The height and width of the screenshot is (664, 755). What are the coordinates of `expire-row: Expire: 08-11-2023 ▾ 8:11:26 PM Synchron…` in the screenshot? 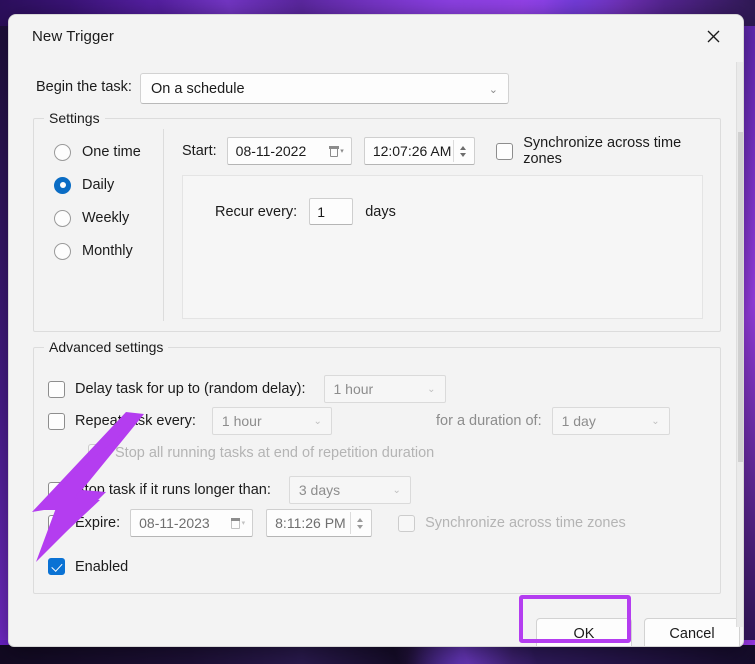 It's located at (337, 523).